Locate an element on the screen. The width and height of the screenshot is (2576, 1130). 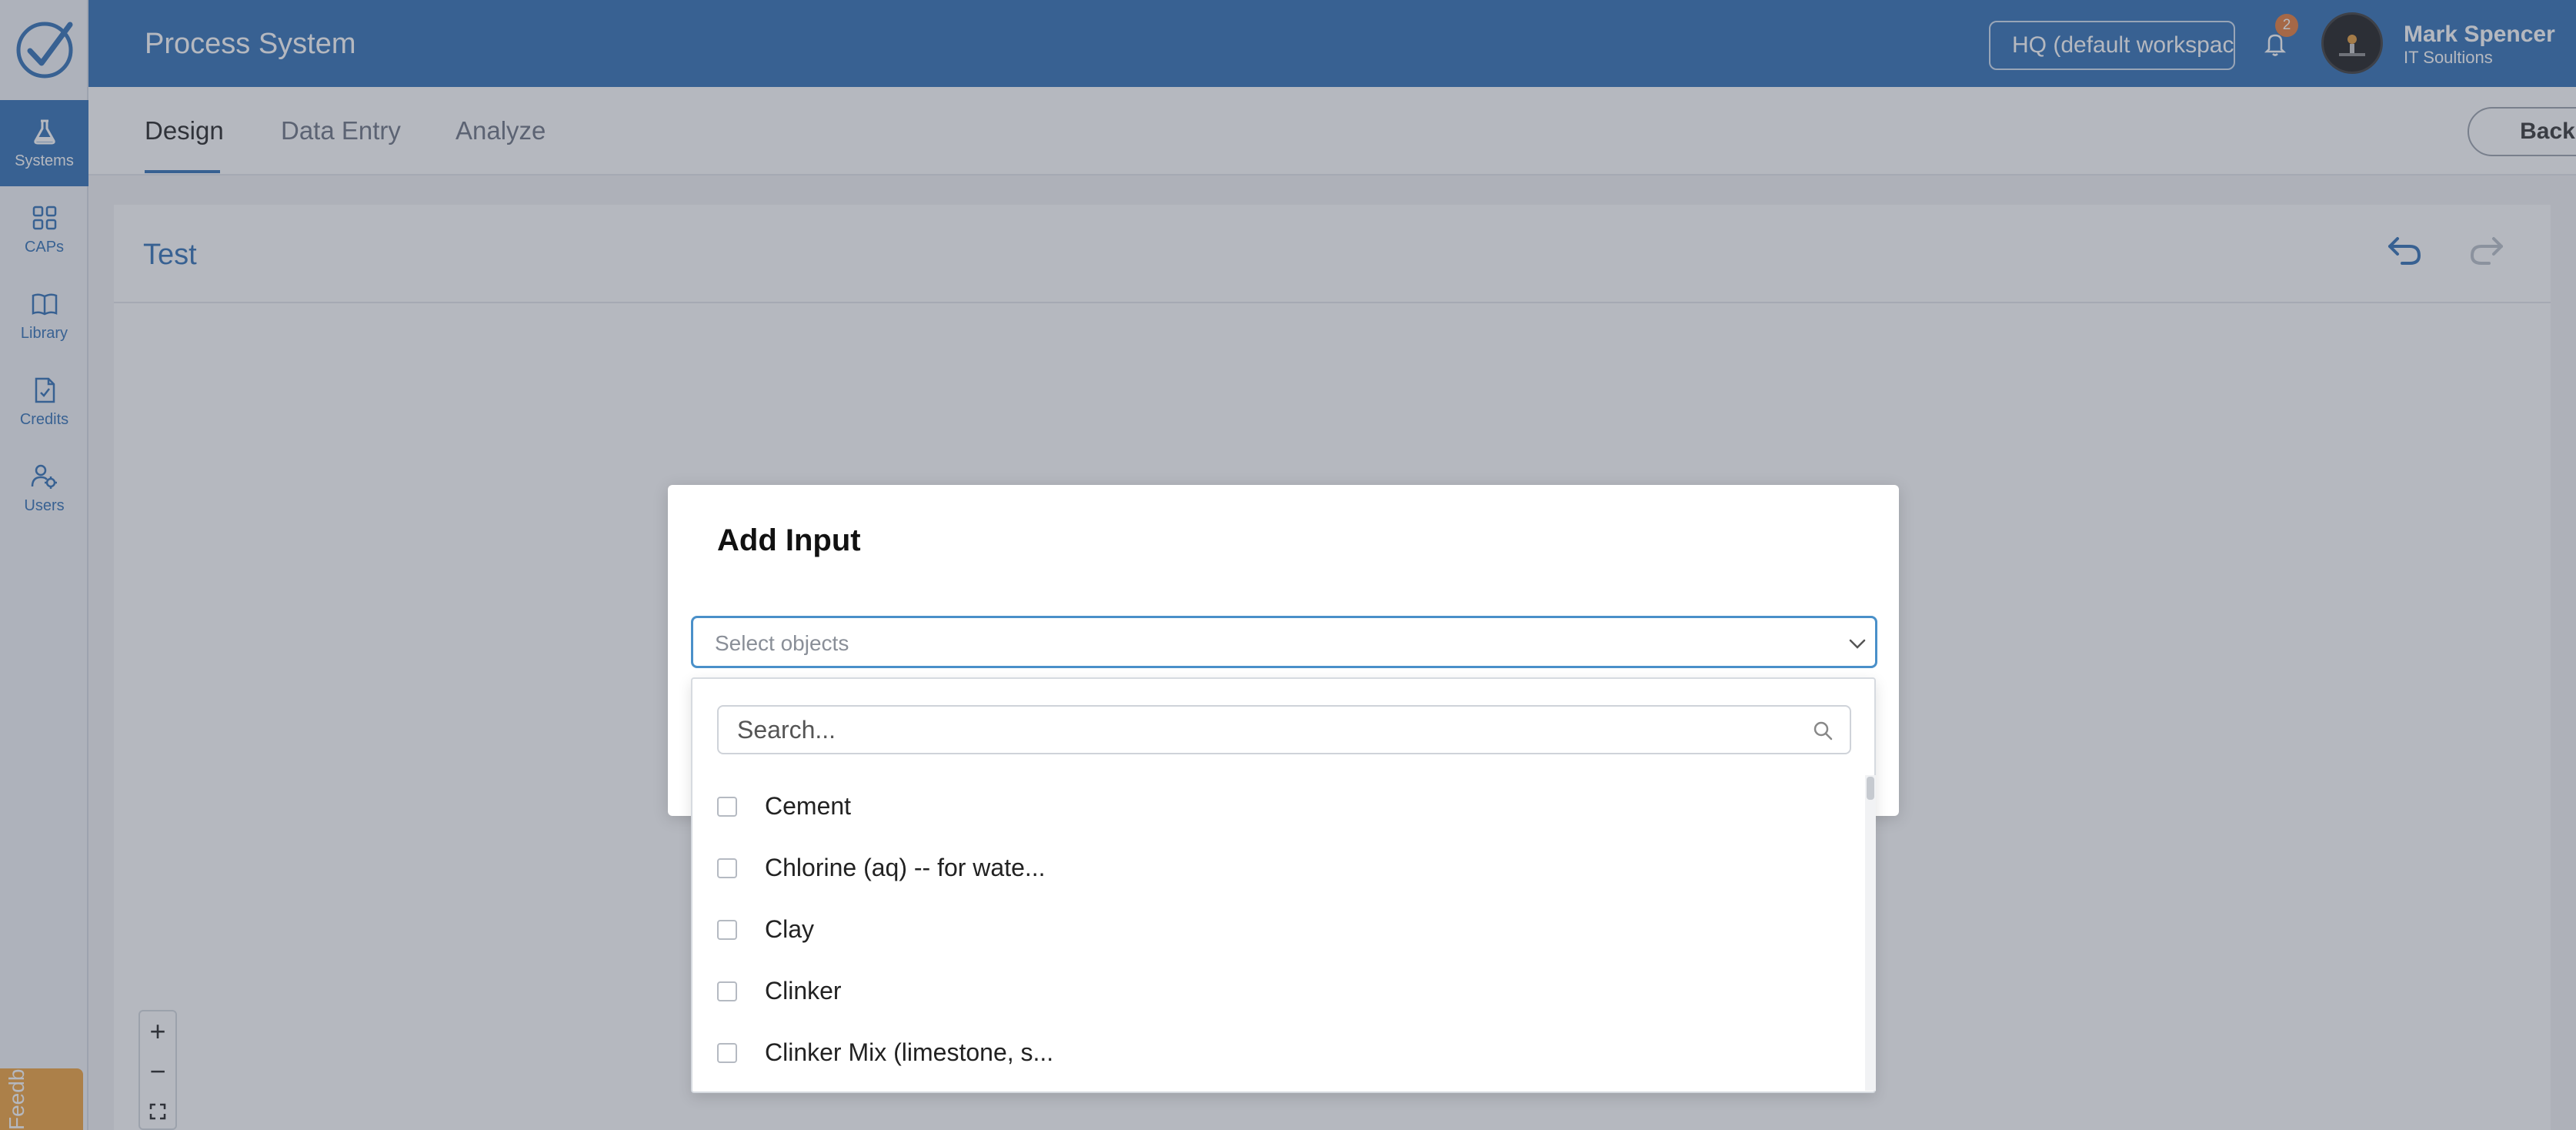
search-input is located at coordinates (1268, 730).